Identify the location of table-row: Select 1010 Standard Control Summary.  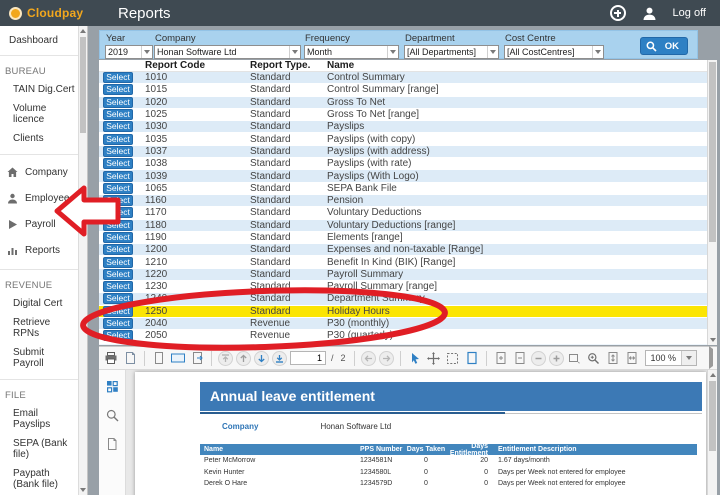
(403, 78).